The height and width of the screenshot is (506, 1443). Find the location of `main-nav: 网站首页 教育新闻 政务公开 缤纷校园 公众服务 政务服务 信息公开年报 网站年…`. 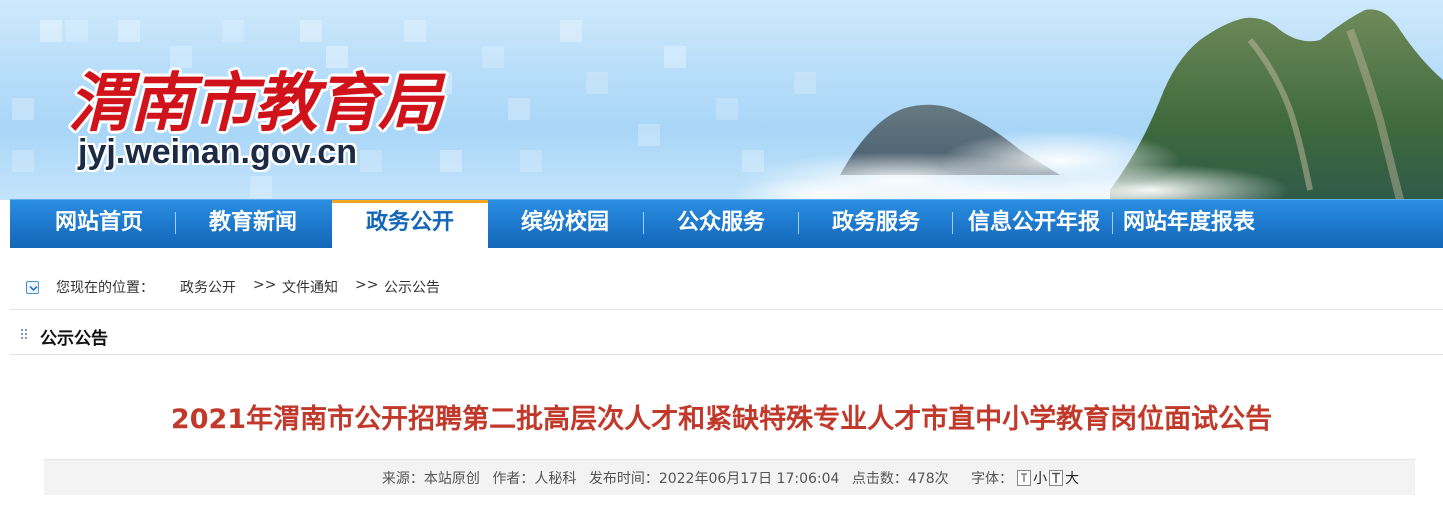

main-nav: 网站首页 教育新闻 政务公开 缤纷校园 公众服务 政务服务 信息公开年报 网站年… is located at coordinates (726, 224).